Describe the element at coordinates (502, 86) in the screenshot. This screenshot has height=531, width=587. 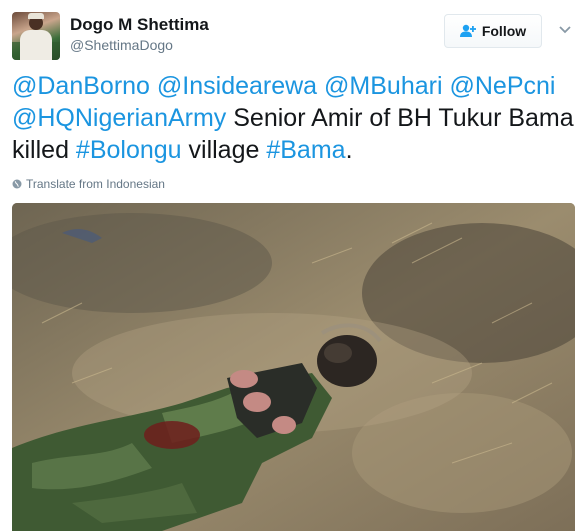
I see `mention-link: @NePcni` at that location.